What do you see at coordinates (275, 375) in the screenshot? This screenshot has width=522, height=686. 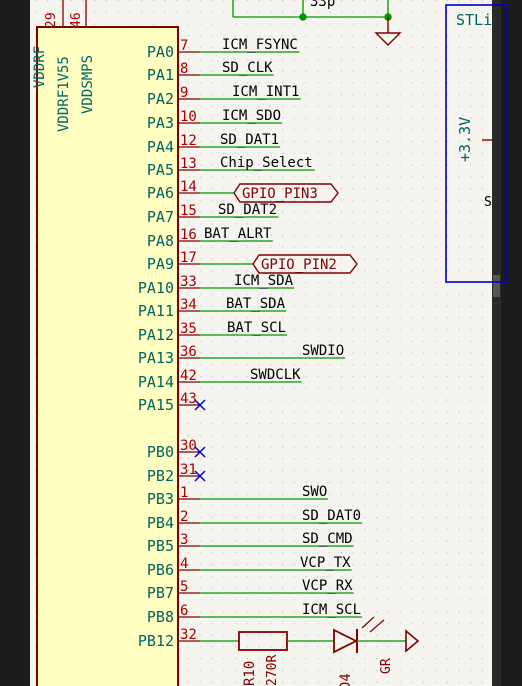 I see `net-label-pa14: SWDCLK` at bounding box center [275, 375].